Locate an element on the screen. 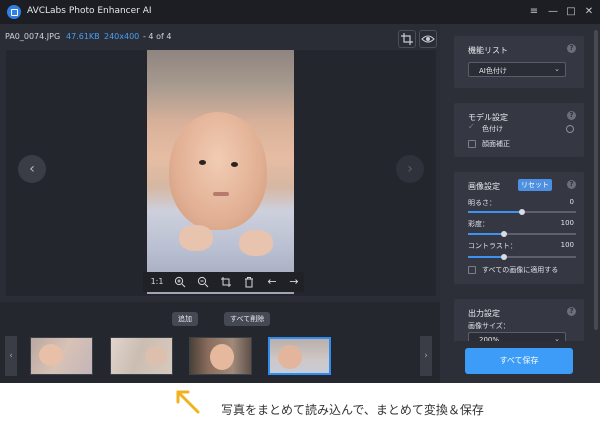 The height and width of the screenshot is (425, 600). model-settings-card: モデル設定 ? ✓ 色付け 顔面補正 is located at coordinates (519, 130).